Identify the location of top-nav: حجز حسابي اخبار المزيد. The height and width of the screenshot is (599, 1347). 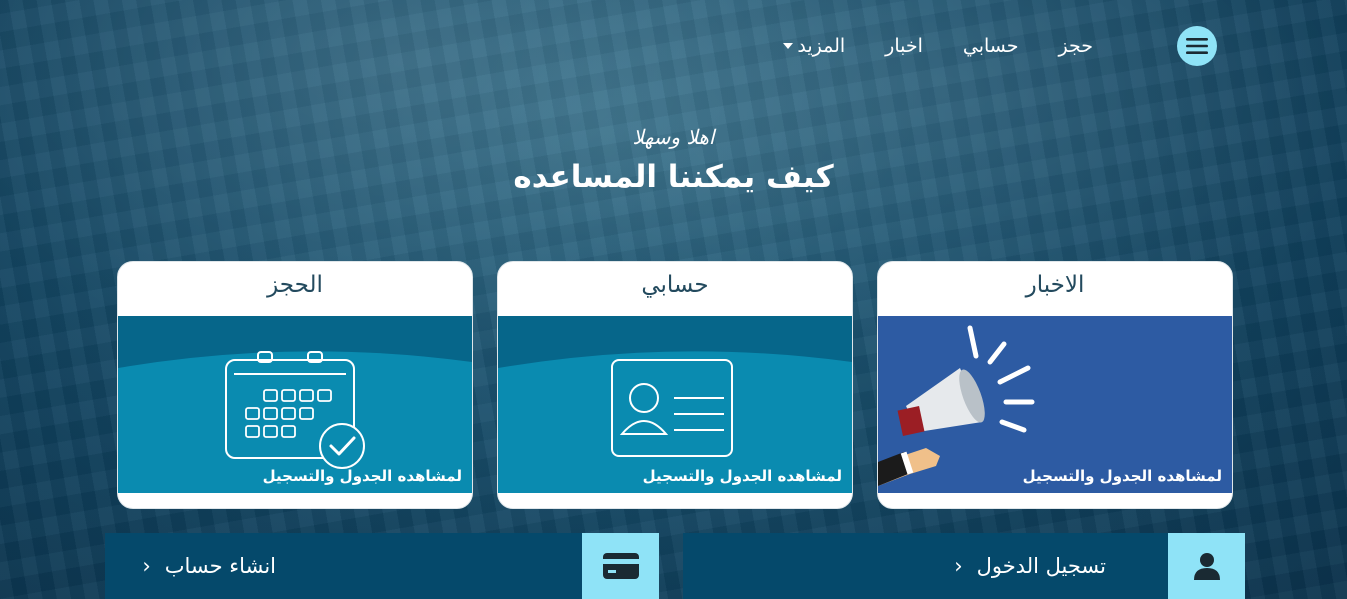
(1000, 46).